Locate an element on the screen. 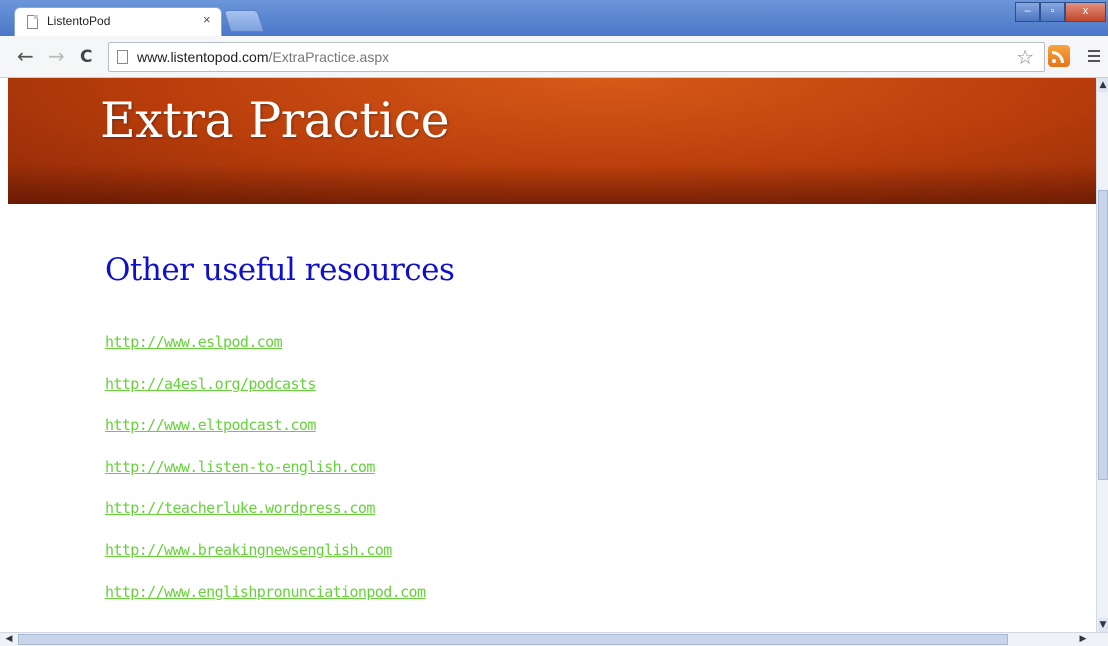 The height and width of the screenshot is (646, 1108). list-item: http://www.listen-to-english.com is located at coordinates (265, 478).